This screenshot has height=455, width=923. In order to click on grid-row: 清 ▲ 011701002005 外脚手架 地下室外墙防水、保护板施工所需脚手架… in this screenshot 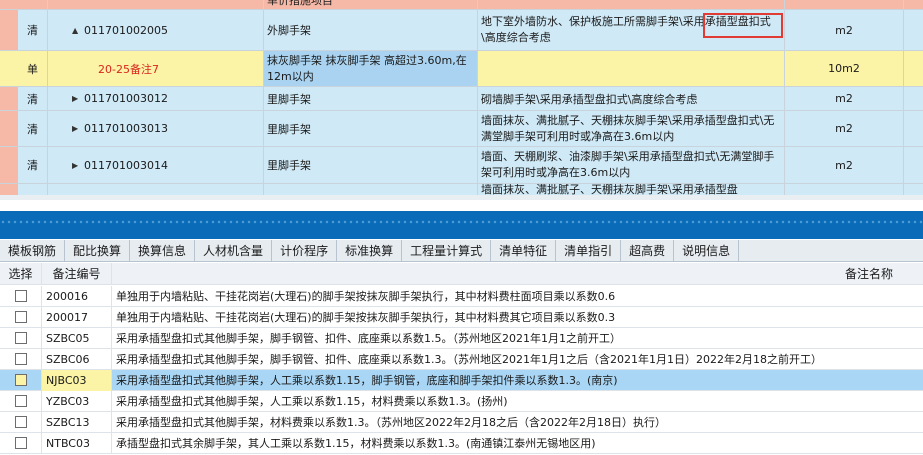, I will do `click(461, 30)`.